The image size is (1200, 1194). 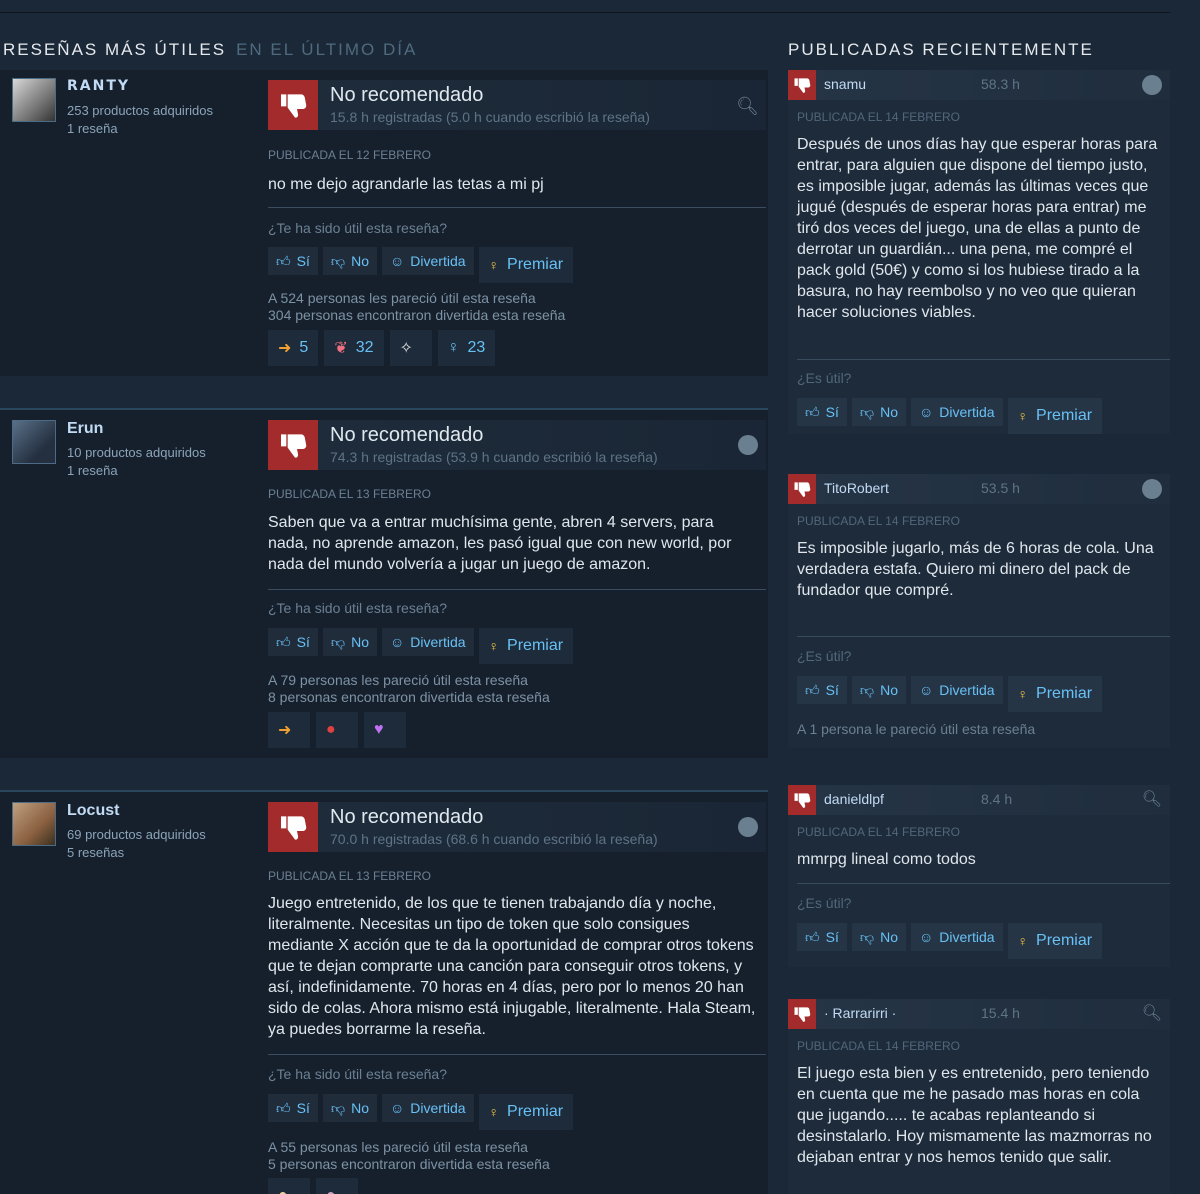 What do you see at coordinates (845, 84) in the screenshot?
I see `author-name: snamu` at bounding box center [845, 84].